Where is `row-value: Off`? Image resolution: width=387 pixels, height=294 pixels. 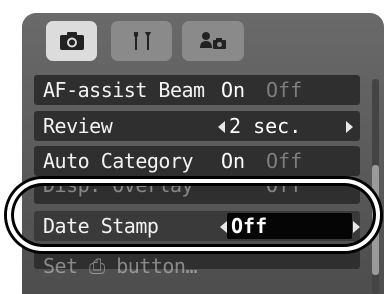
row-value: Off is located at coordinates (249, 226).